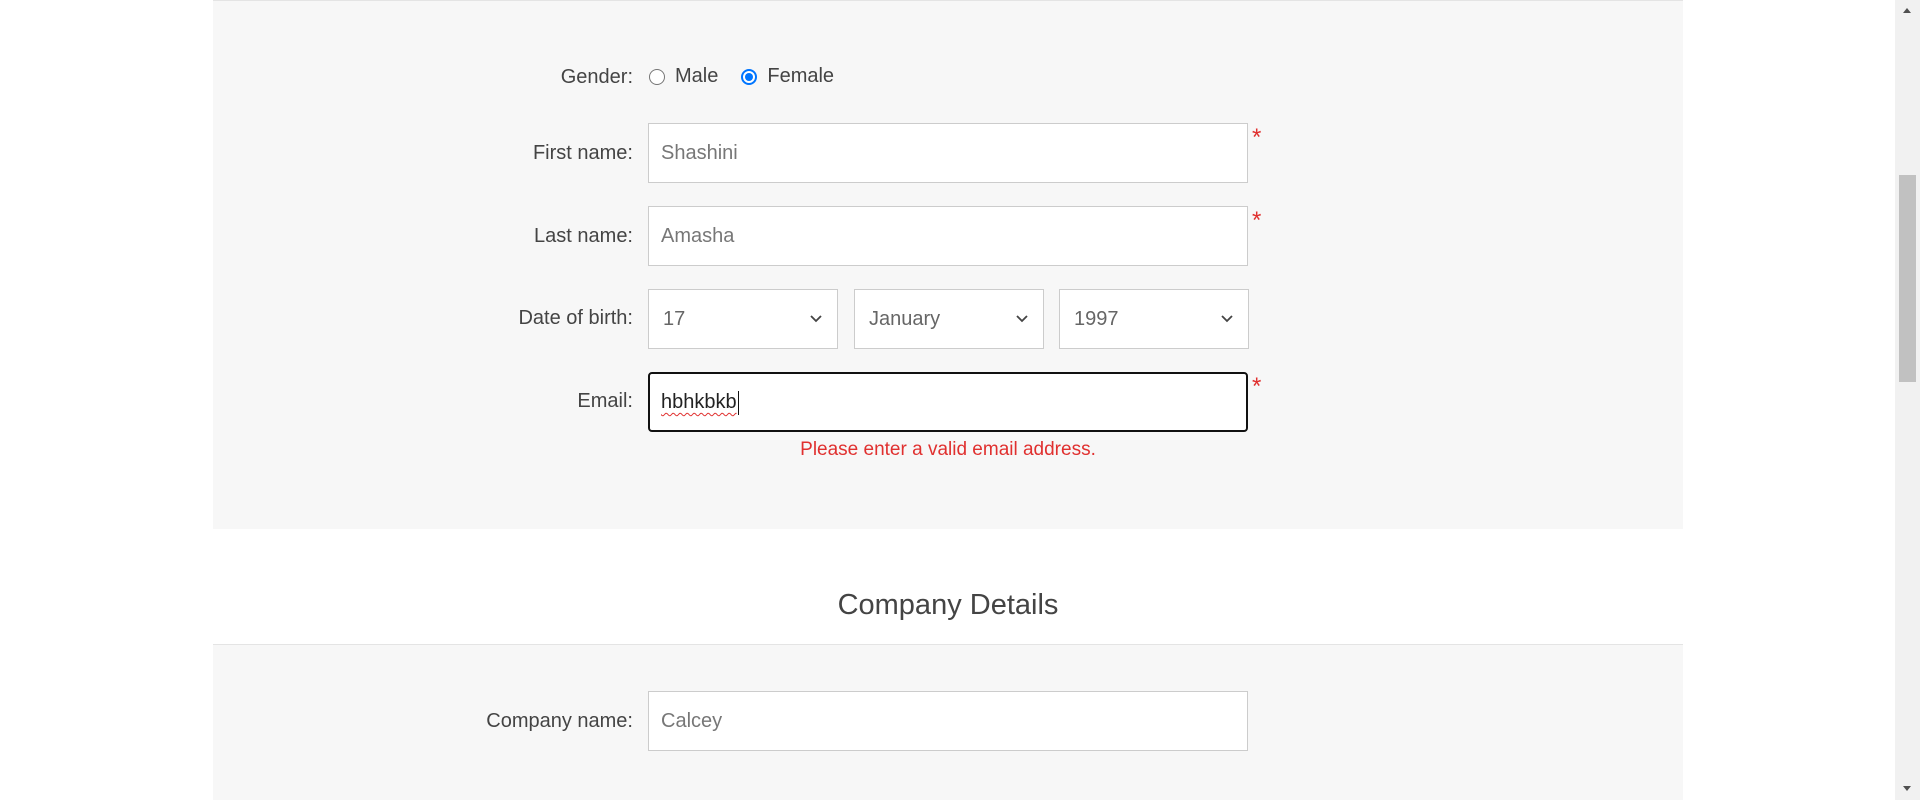 This screenshot has width=1920, height=800. Describe the element at coordinates (1096, 319) in the screenshot. I see `dob-year-value: 1997` at that location.